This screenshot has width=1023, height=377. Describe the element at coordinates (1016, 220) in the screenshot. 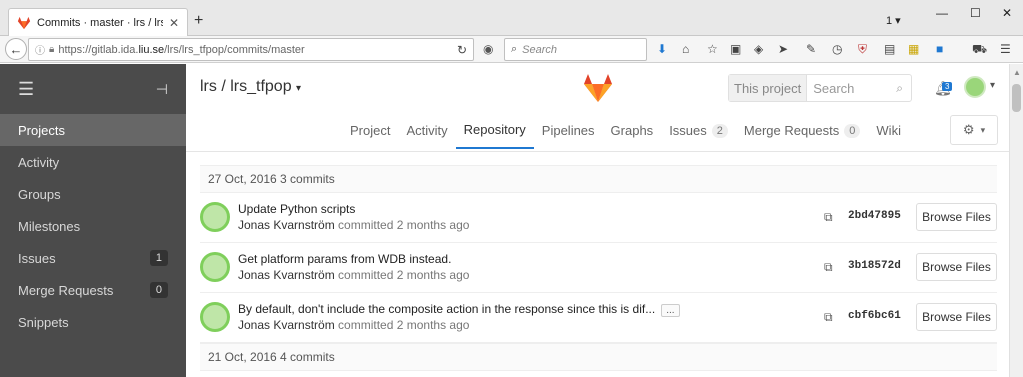

I see `page-scrollbar: ▲` at that location.